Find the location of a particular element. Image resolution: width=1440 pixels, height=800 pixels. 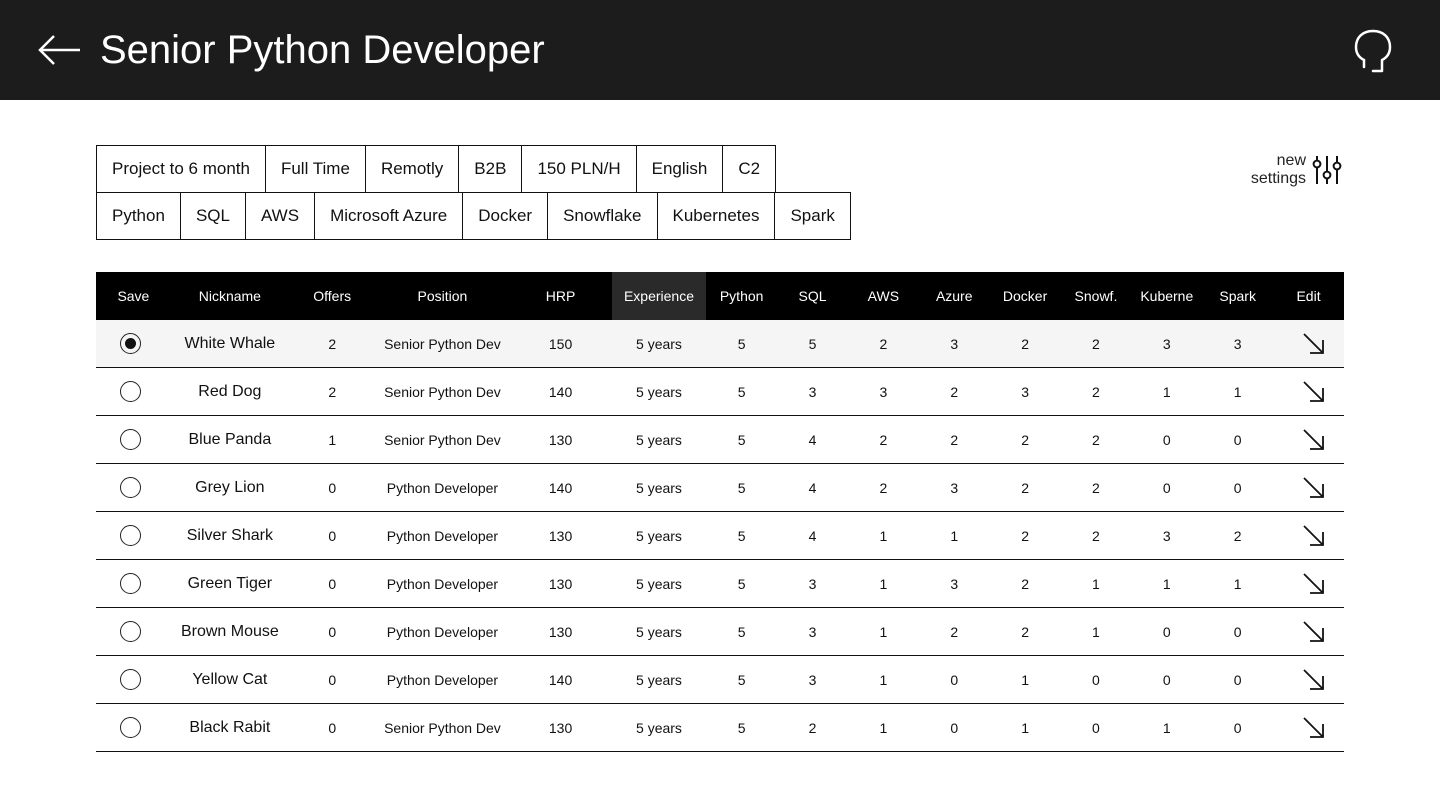

cell-azure: 0 is located at coordinates (954, 679).